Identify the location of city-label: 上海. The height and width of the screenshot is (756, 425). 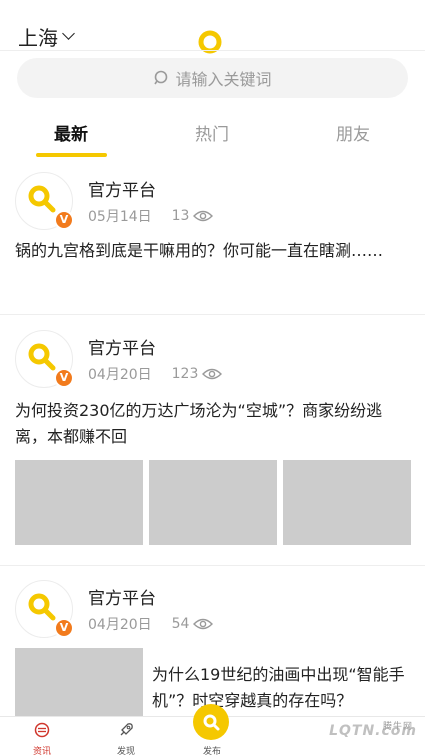
(38, 38).